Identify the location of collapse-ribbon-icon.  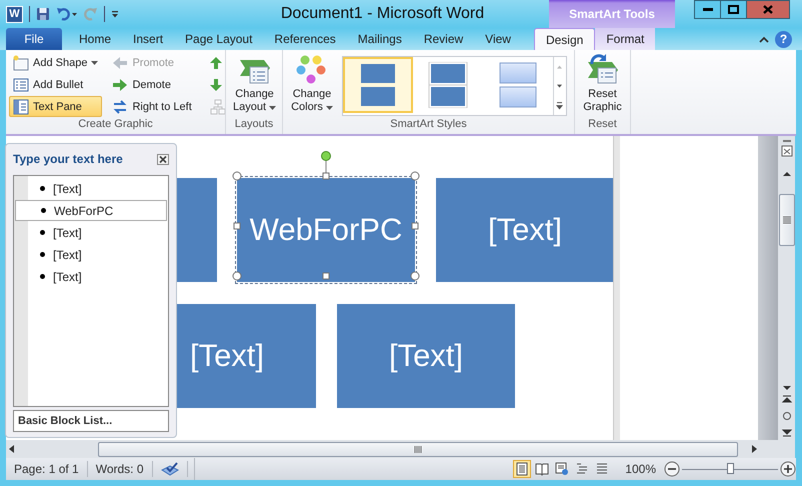
(764, 39).